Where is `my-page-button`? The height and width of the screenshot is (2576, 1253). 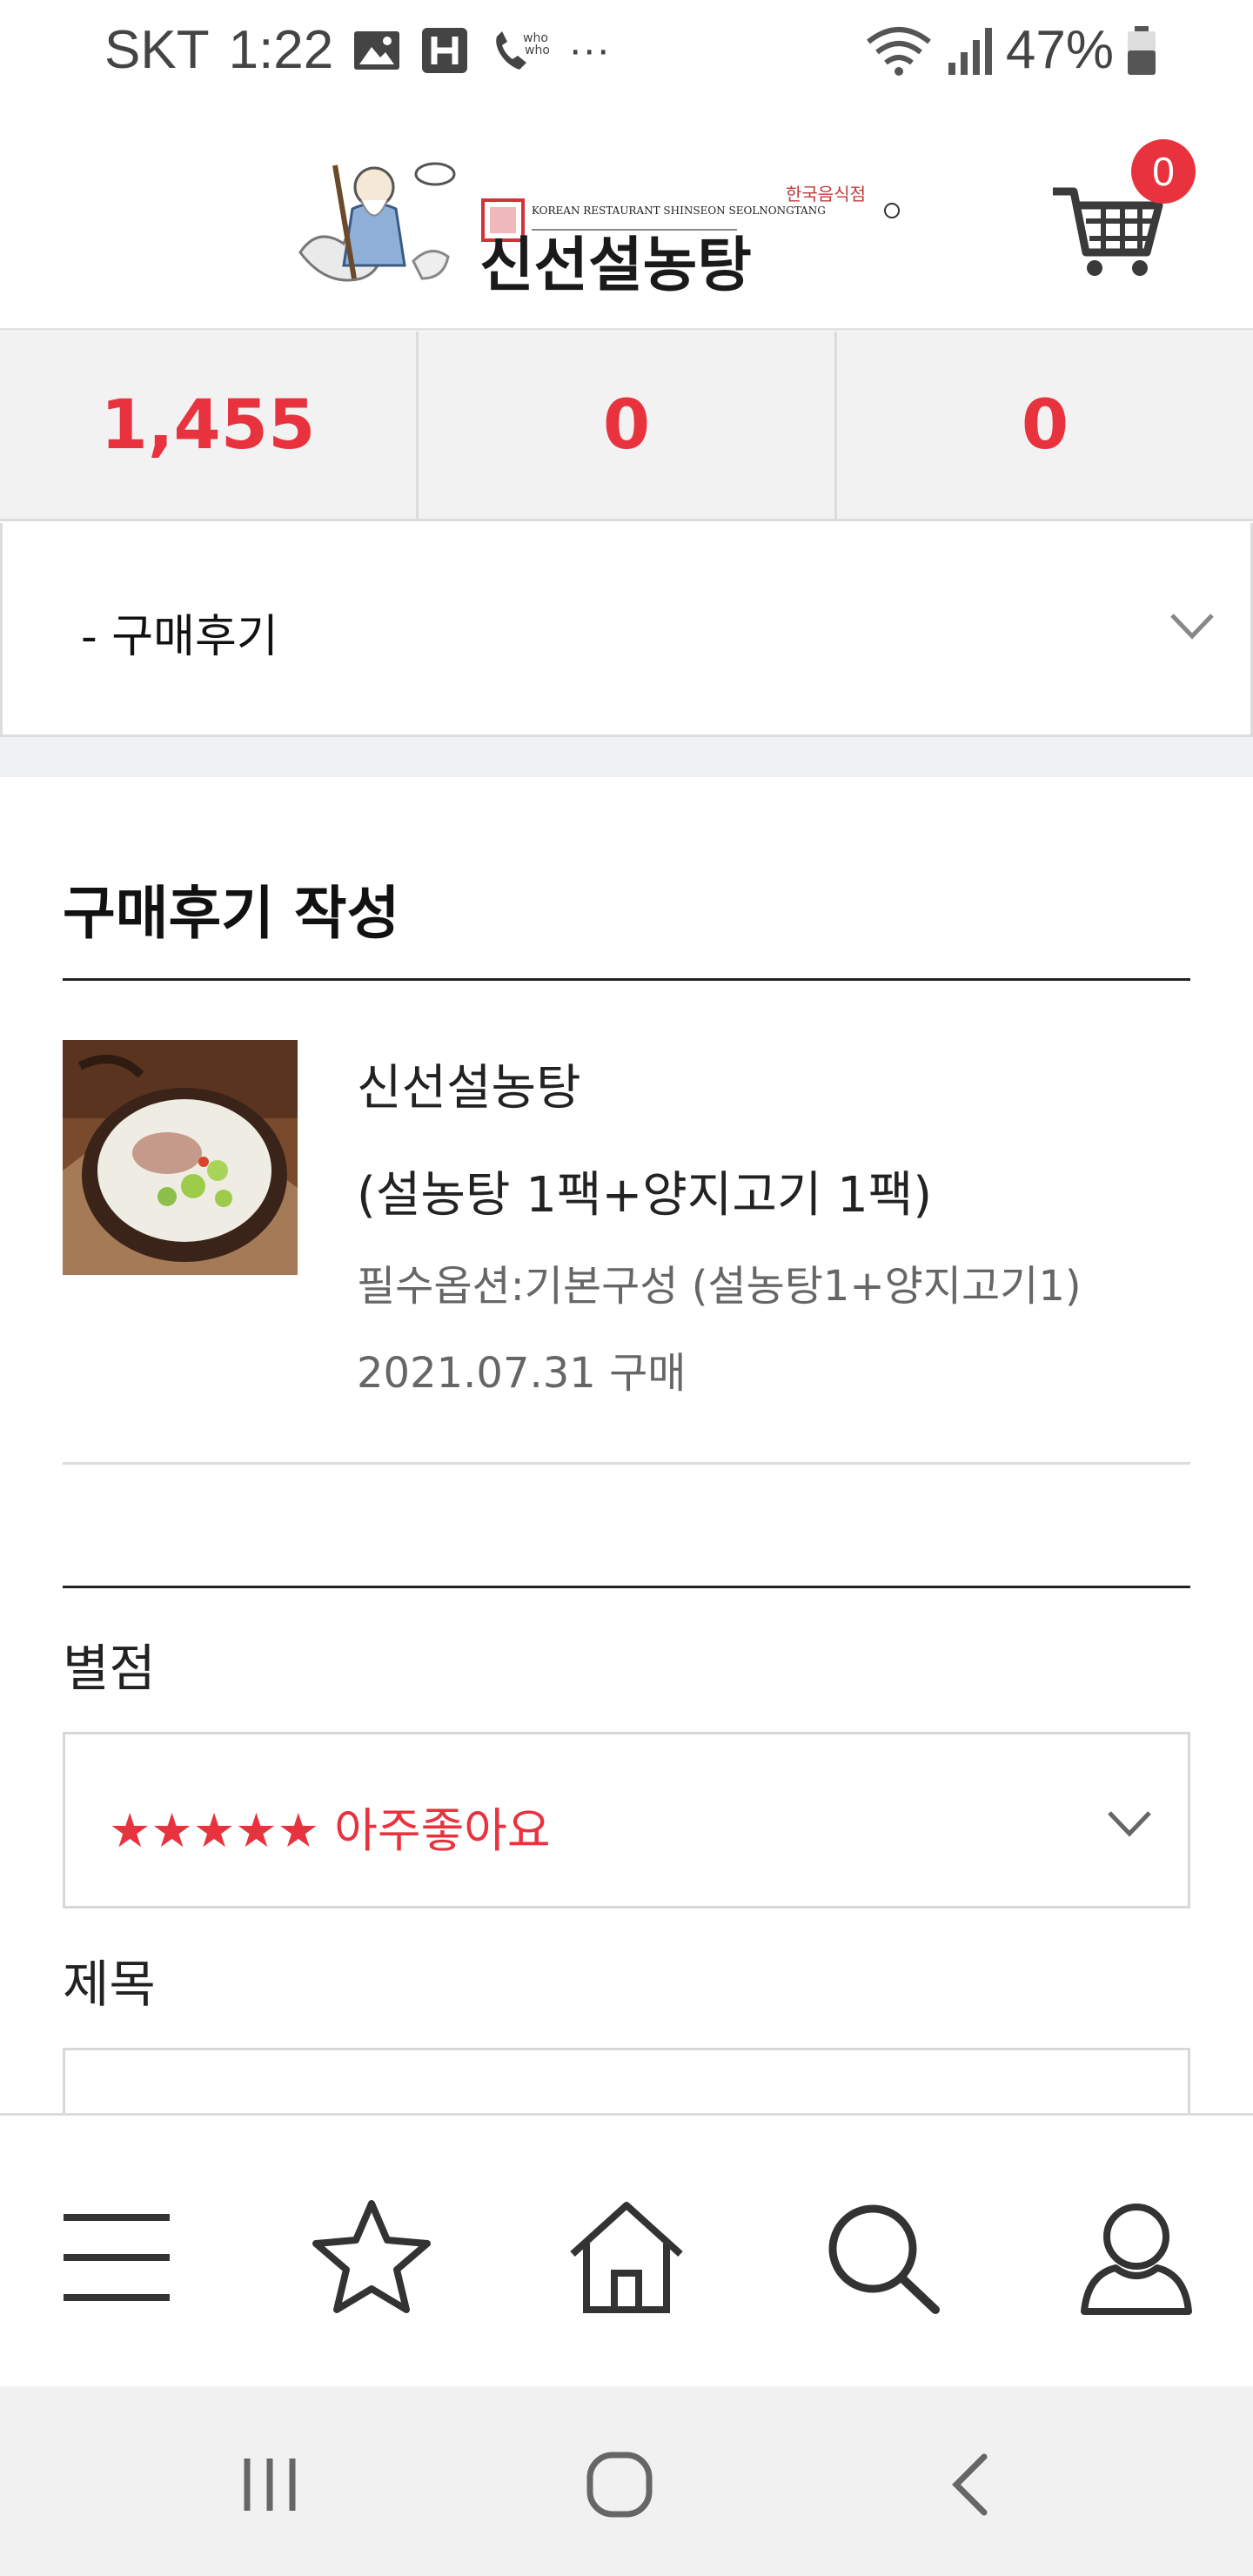
my-page-button is located at coordinates (1136, 2259).